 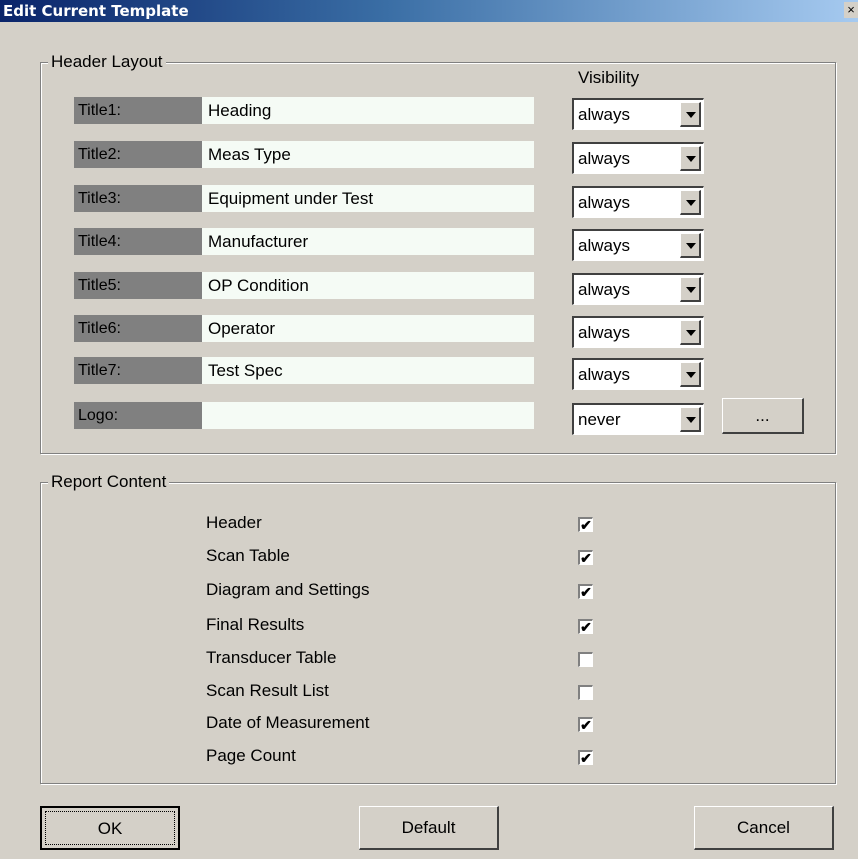 What do you see at coordinates (251, 755) in the screenshot?
I see `report-item-label: Page Count` at bounding box center [251, 755].